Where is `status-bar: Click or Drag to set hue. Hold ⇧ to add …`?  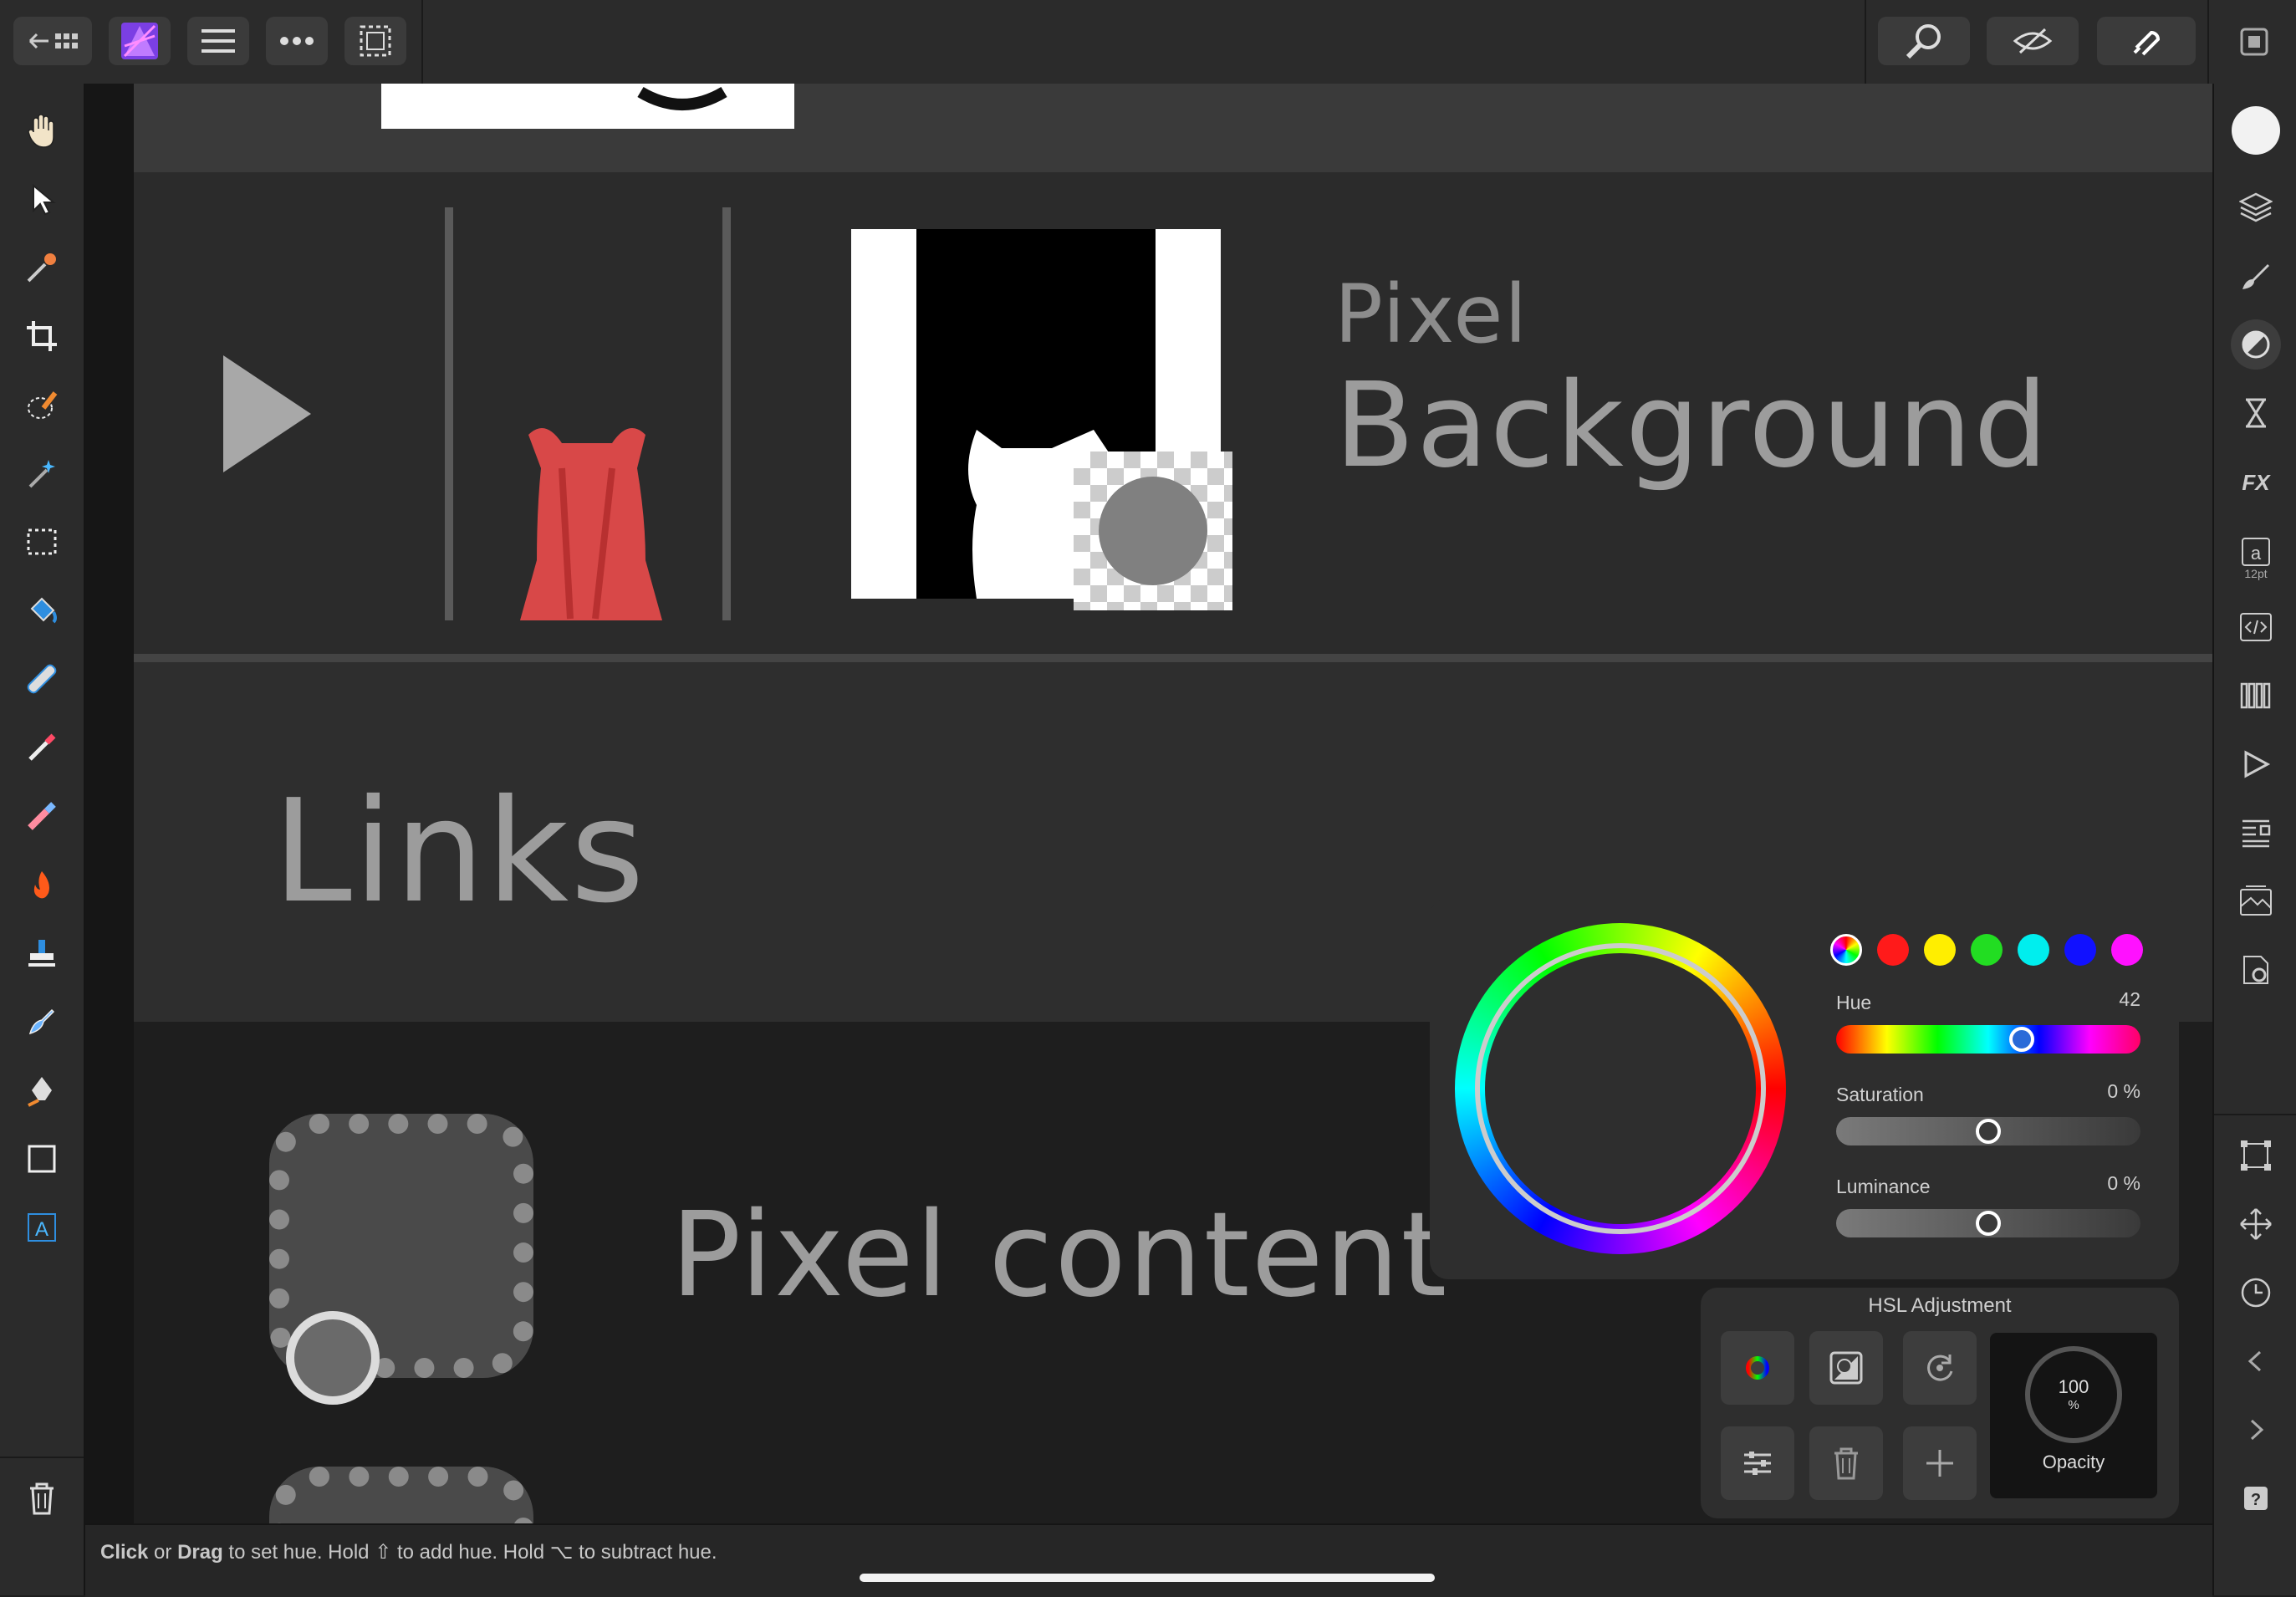 status-bar: Click or Drag to set hue. Hold ⇧ to add … is located at coordinates (1148, 1560).